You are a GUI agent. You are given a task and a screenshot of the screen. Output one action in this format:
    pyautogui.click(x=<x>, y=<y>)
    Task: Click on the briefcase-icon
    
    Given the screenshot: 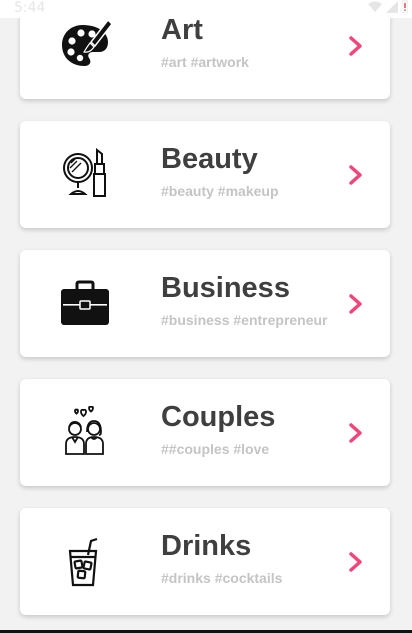 What is the action you would take?
    pyautogui.click(x=85, y=303)
    